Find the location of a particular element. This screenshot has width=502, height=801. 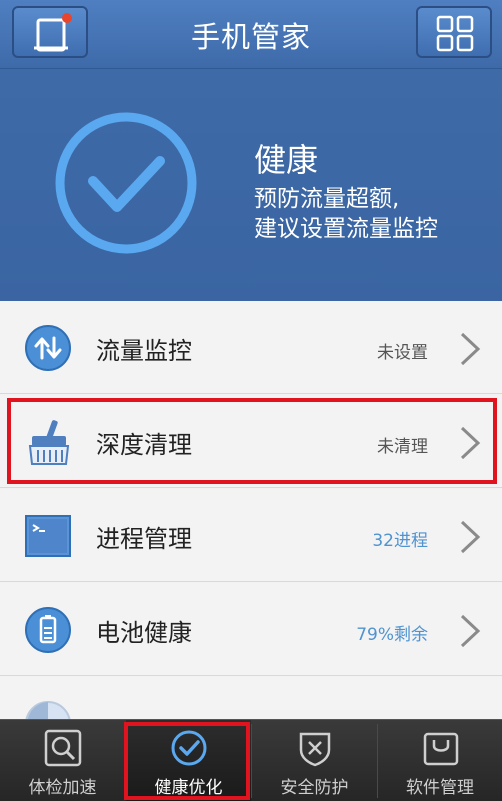

list-item-label: 进程管理 is located at coordinates (144, 539).